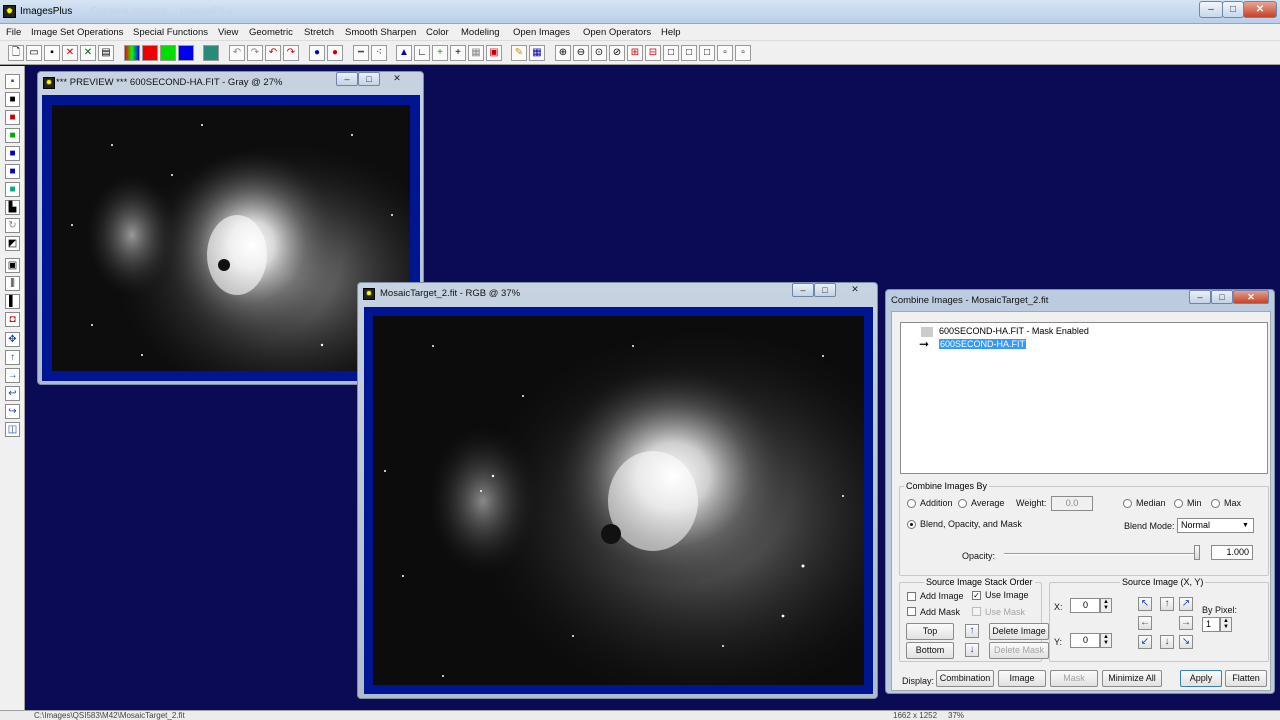 The width and height of the screenshot is (1280, 720). Describe the element at coordinates (1145, 623) in the screenshot. I see `left-arrow-icon: ←` at that location.